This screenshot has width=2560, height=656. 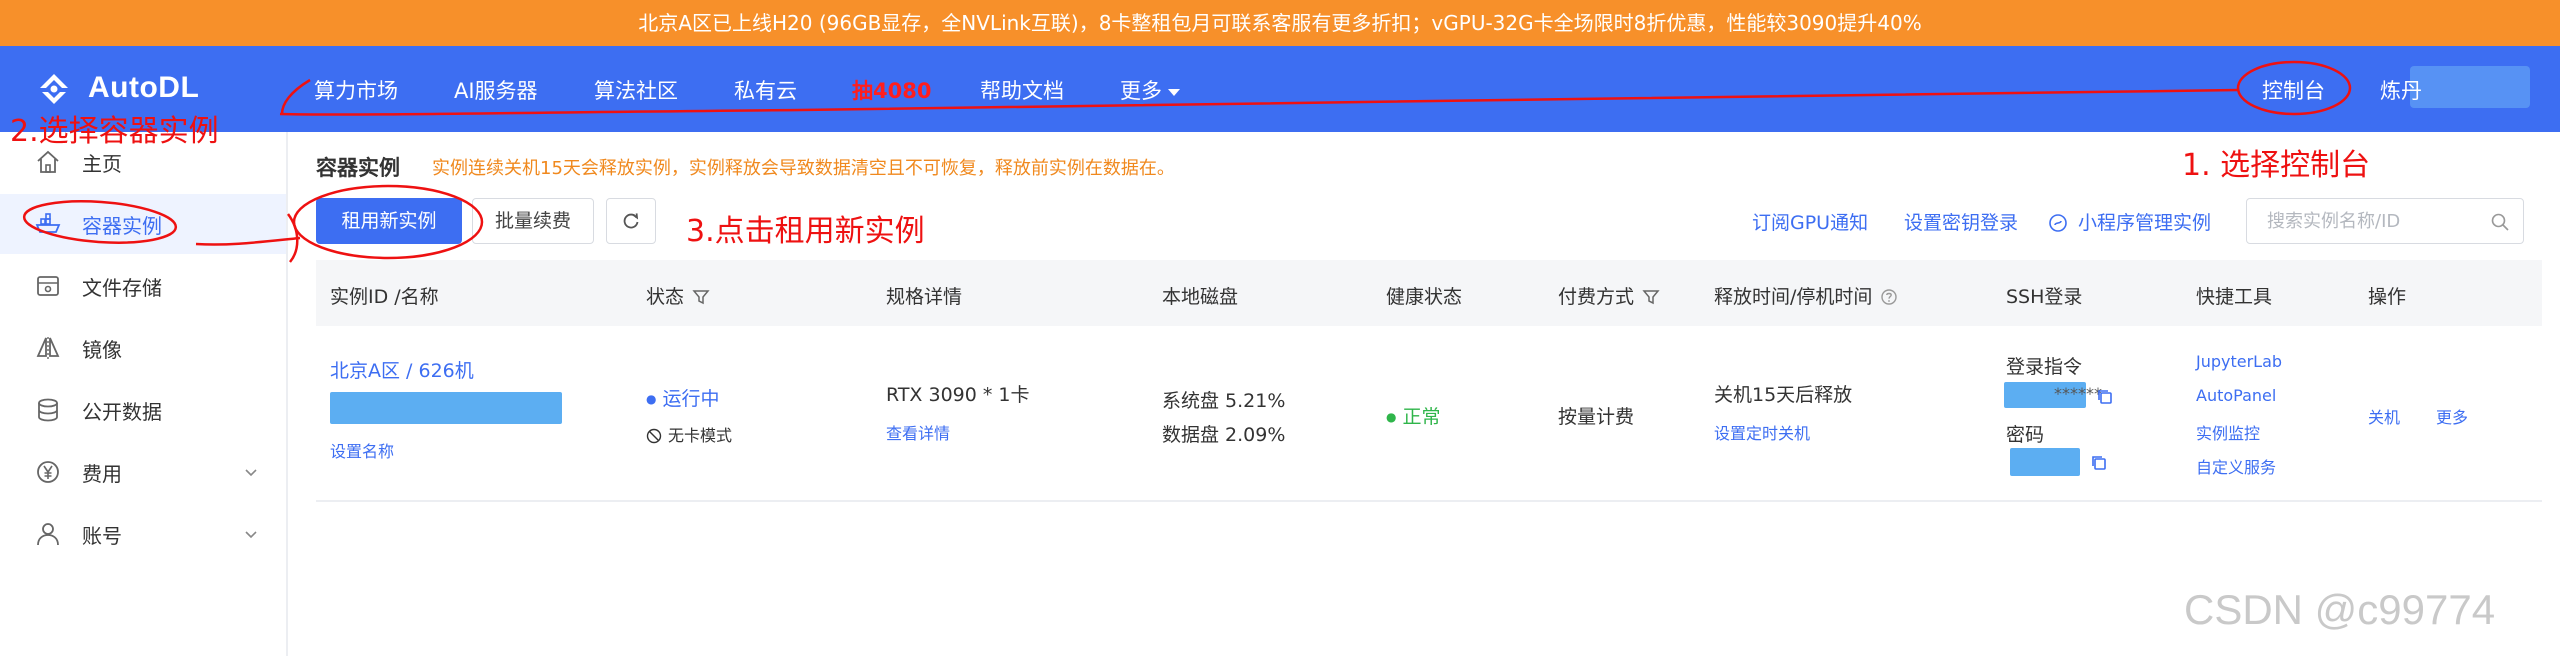 I want to click on sidebar-item-label: 主页, so click(x=102, y=163).